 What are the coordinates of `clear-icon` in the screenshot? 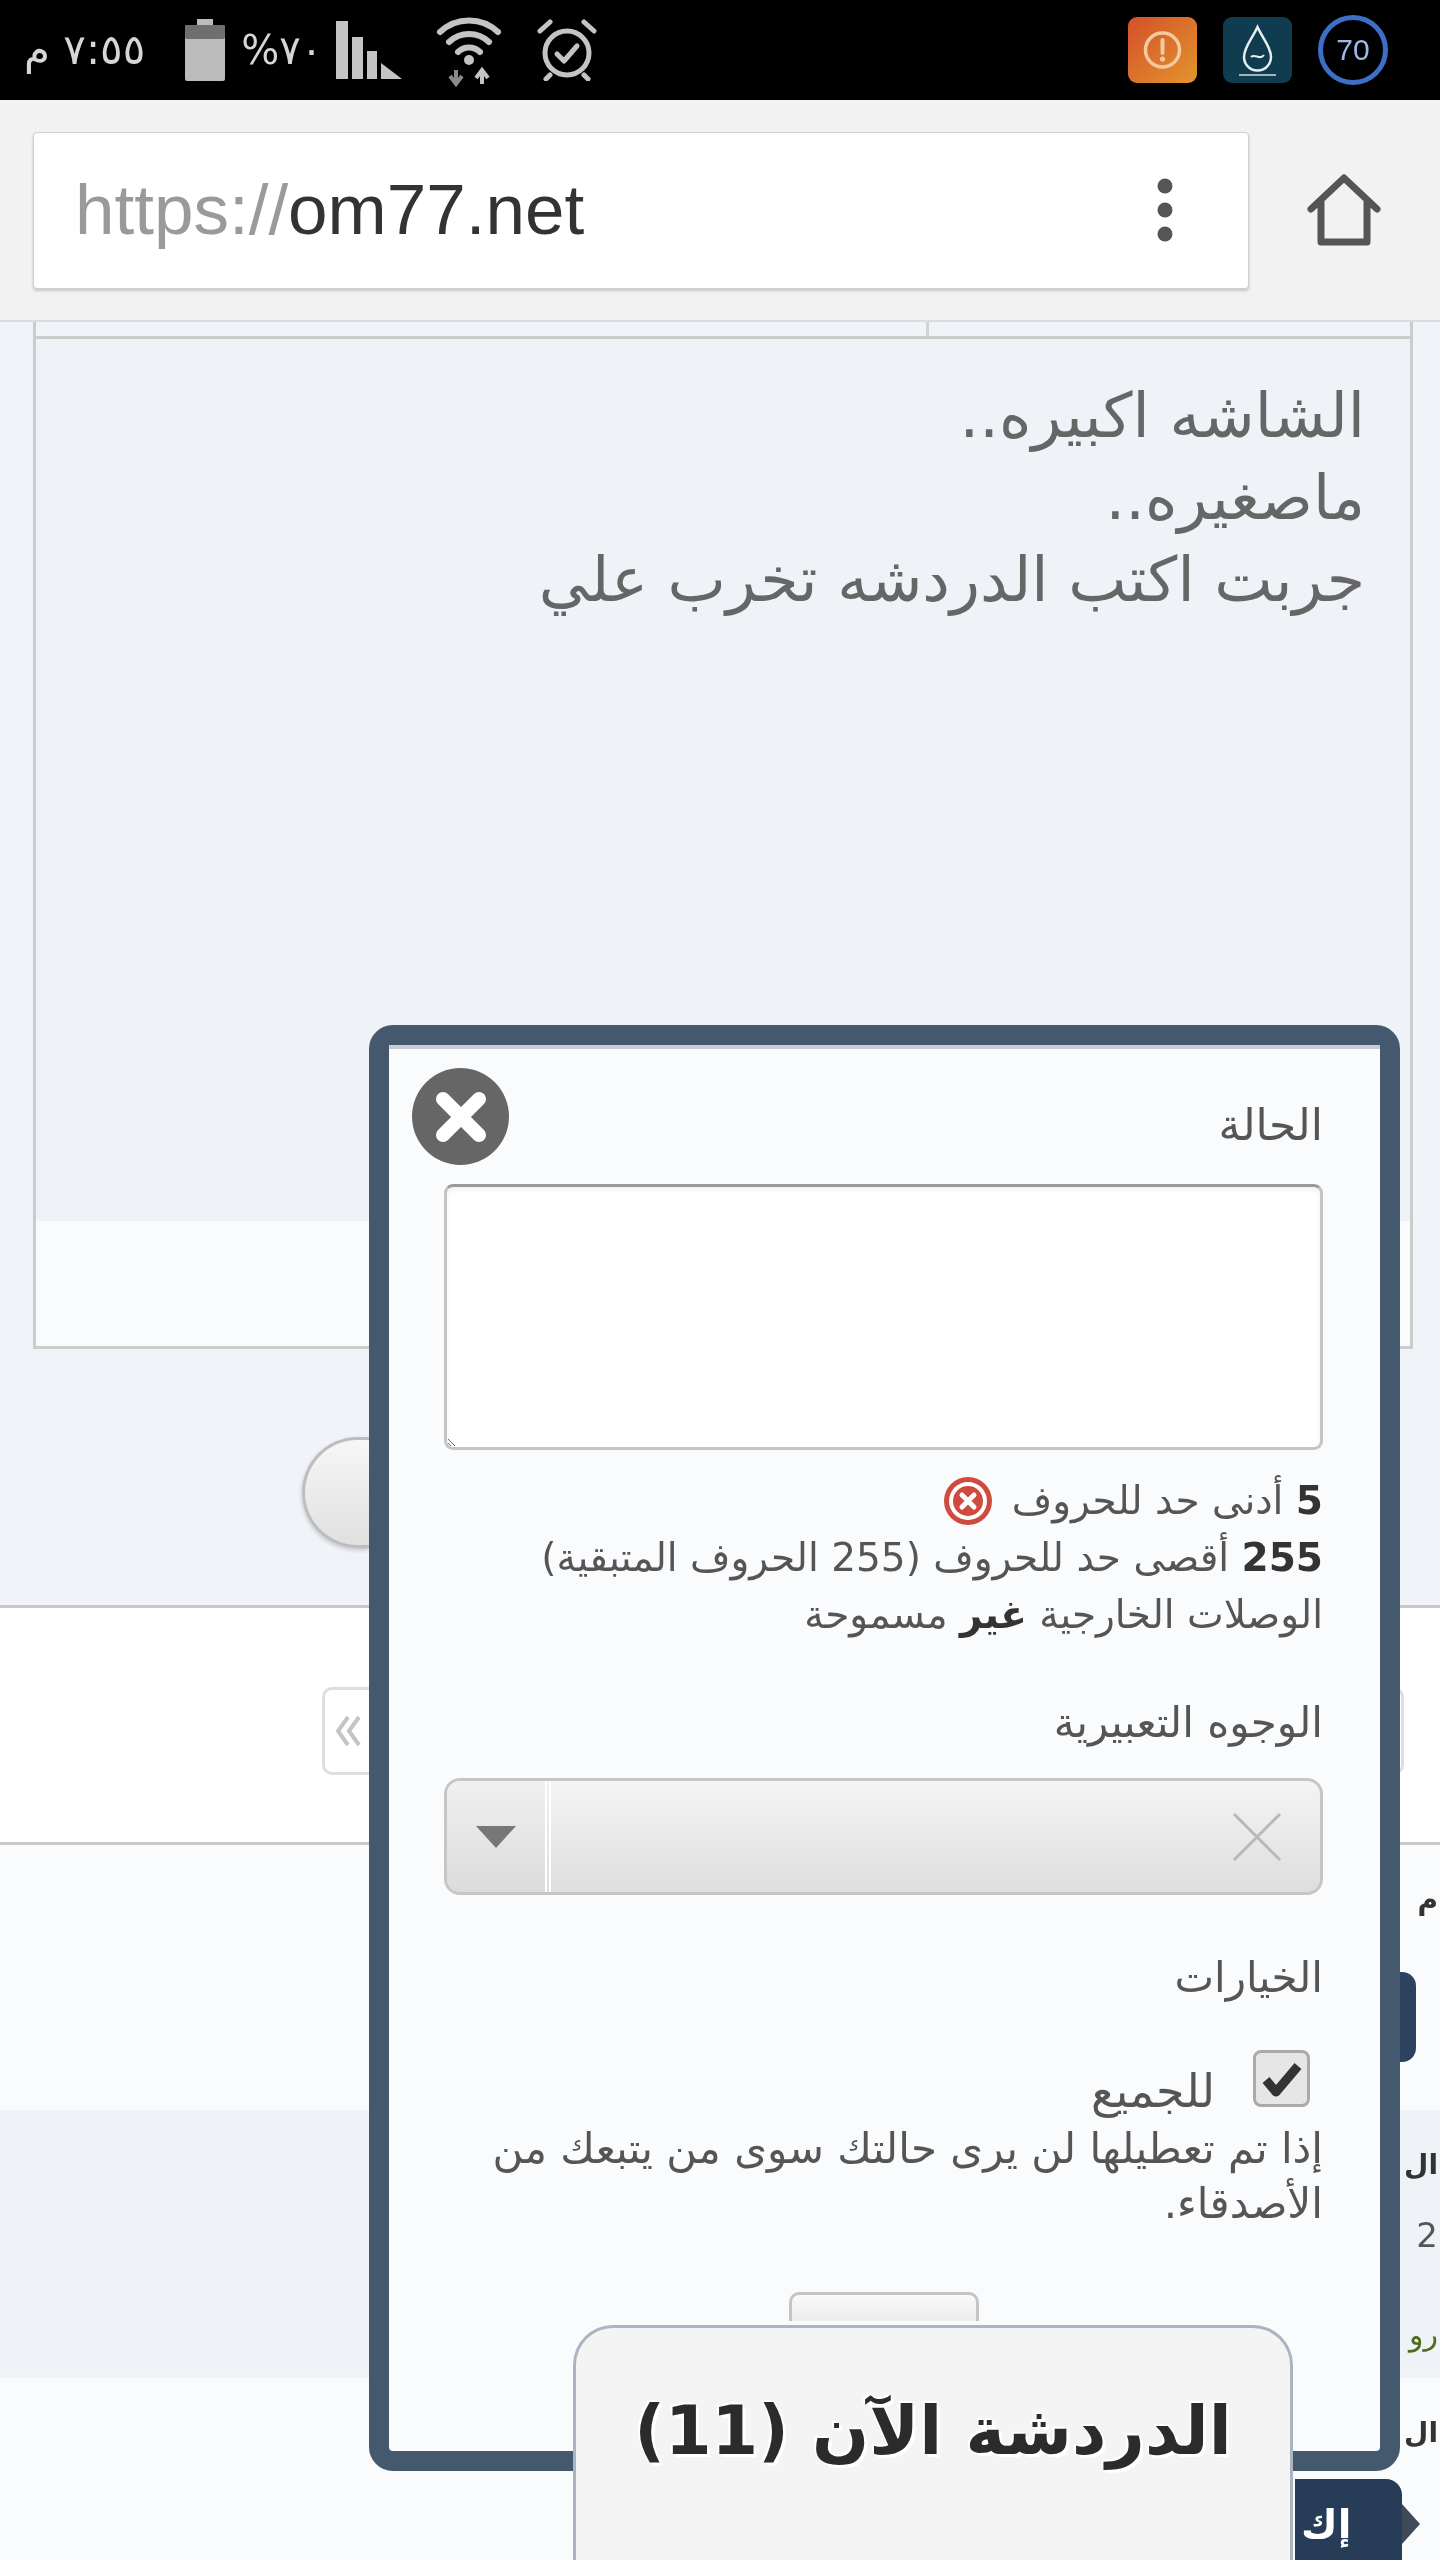 It's located at (1257, 1836).